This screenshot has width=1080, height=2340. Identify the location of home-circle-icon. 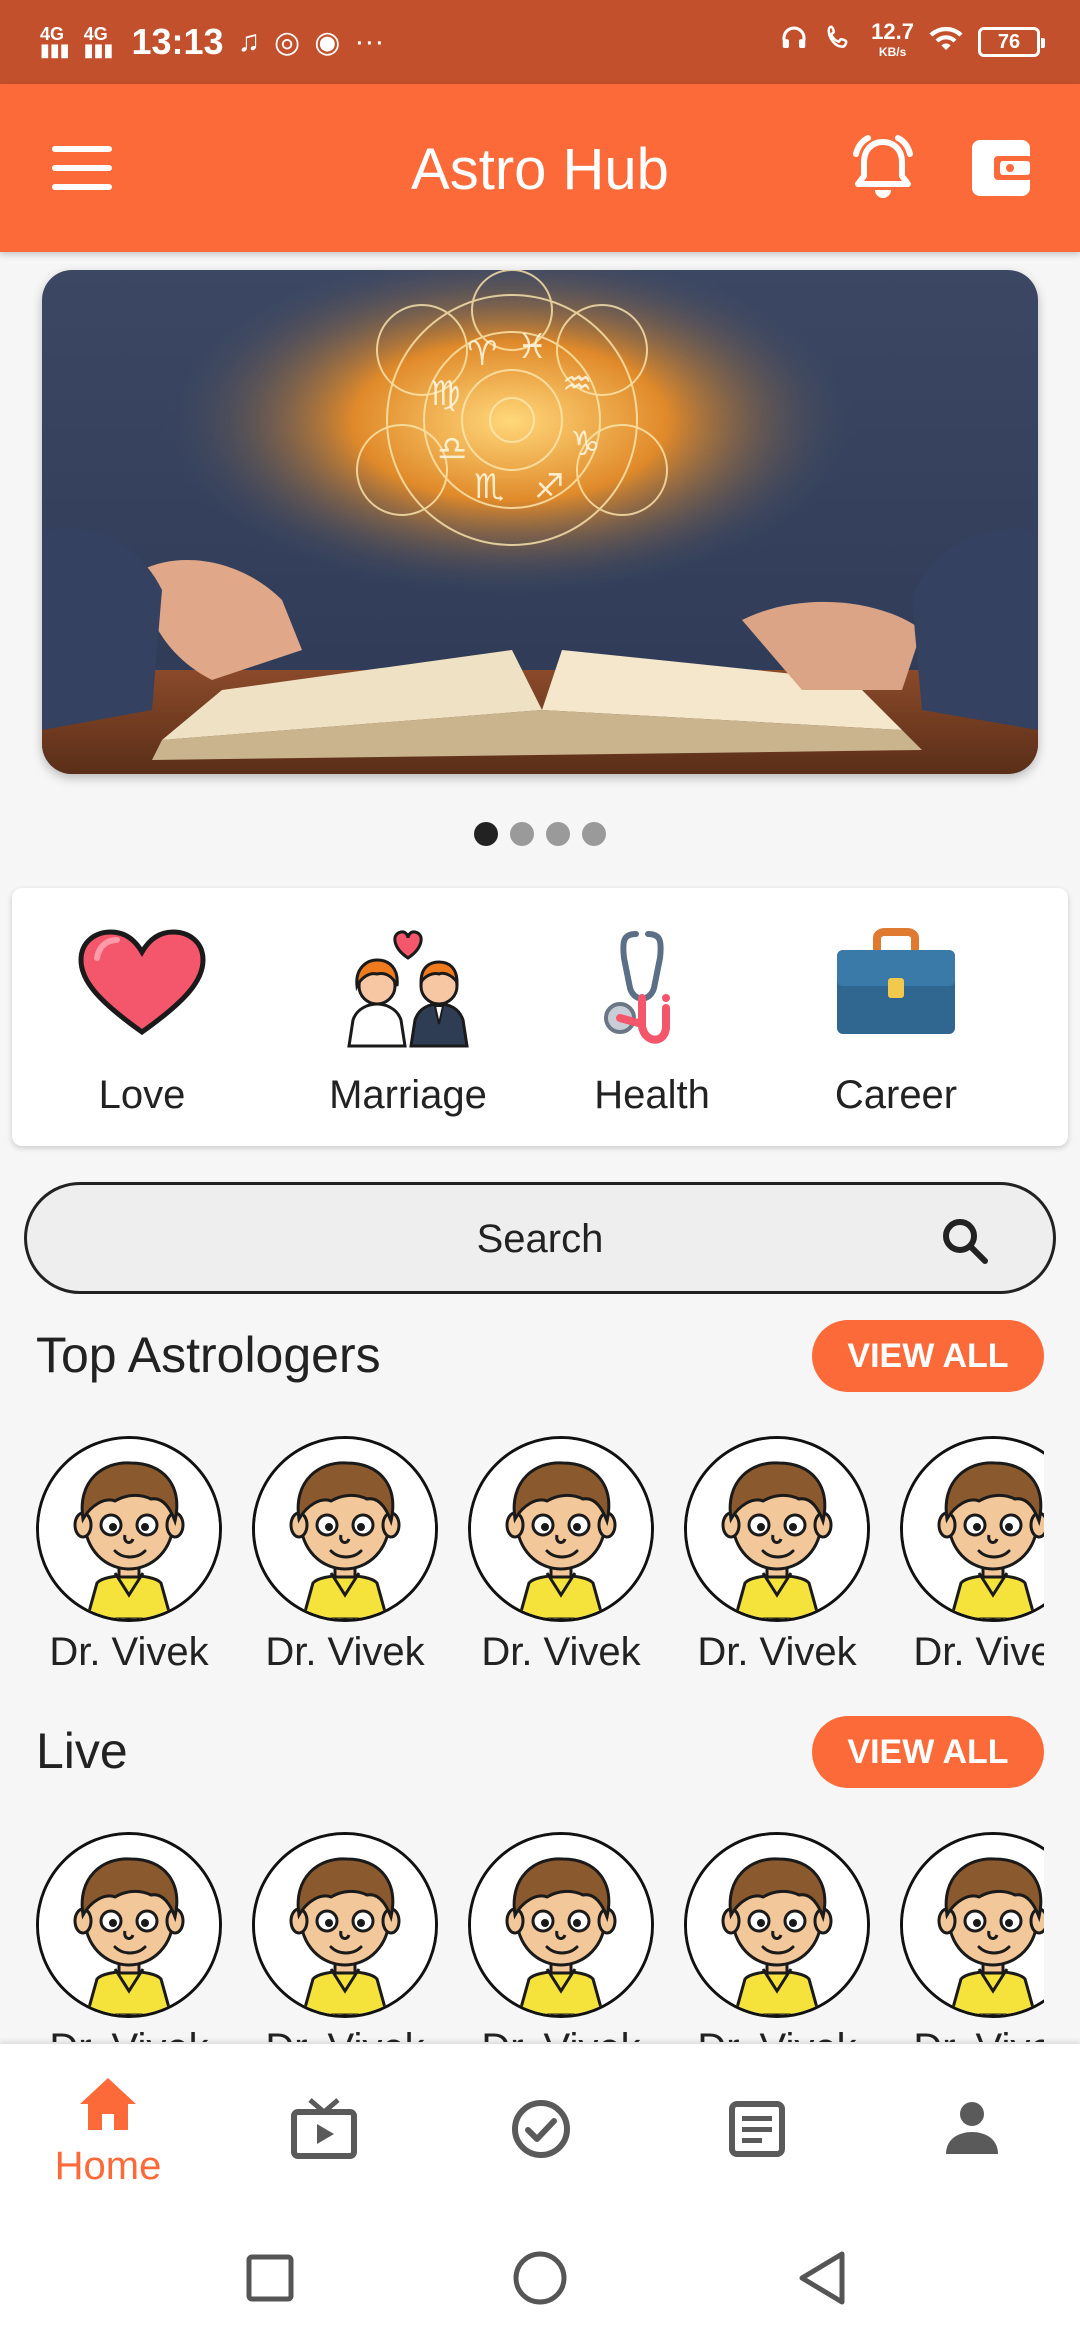
(540, 2278).